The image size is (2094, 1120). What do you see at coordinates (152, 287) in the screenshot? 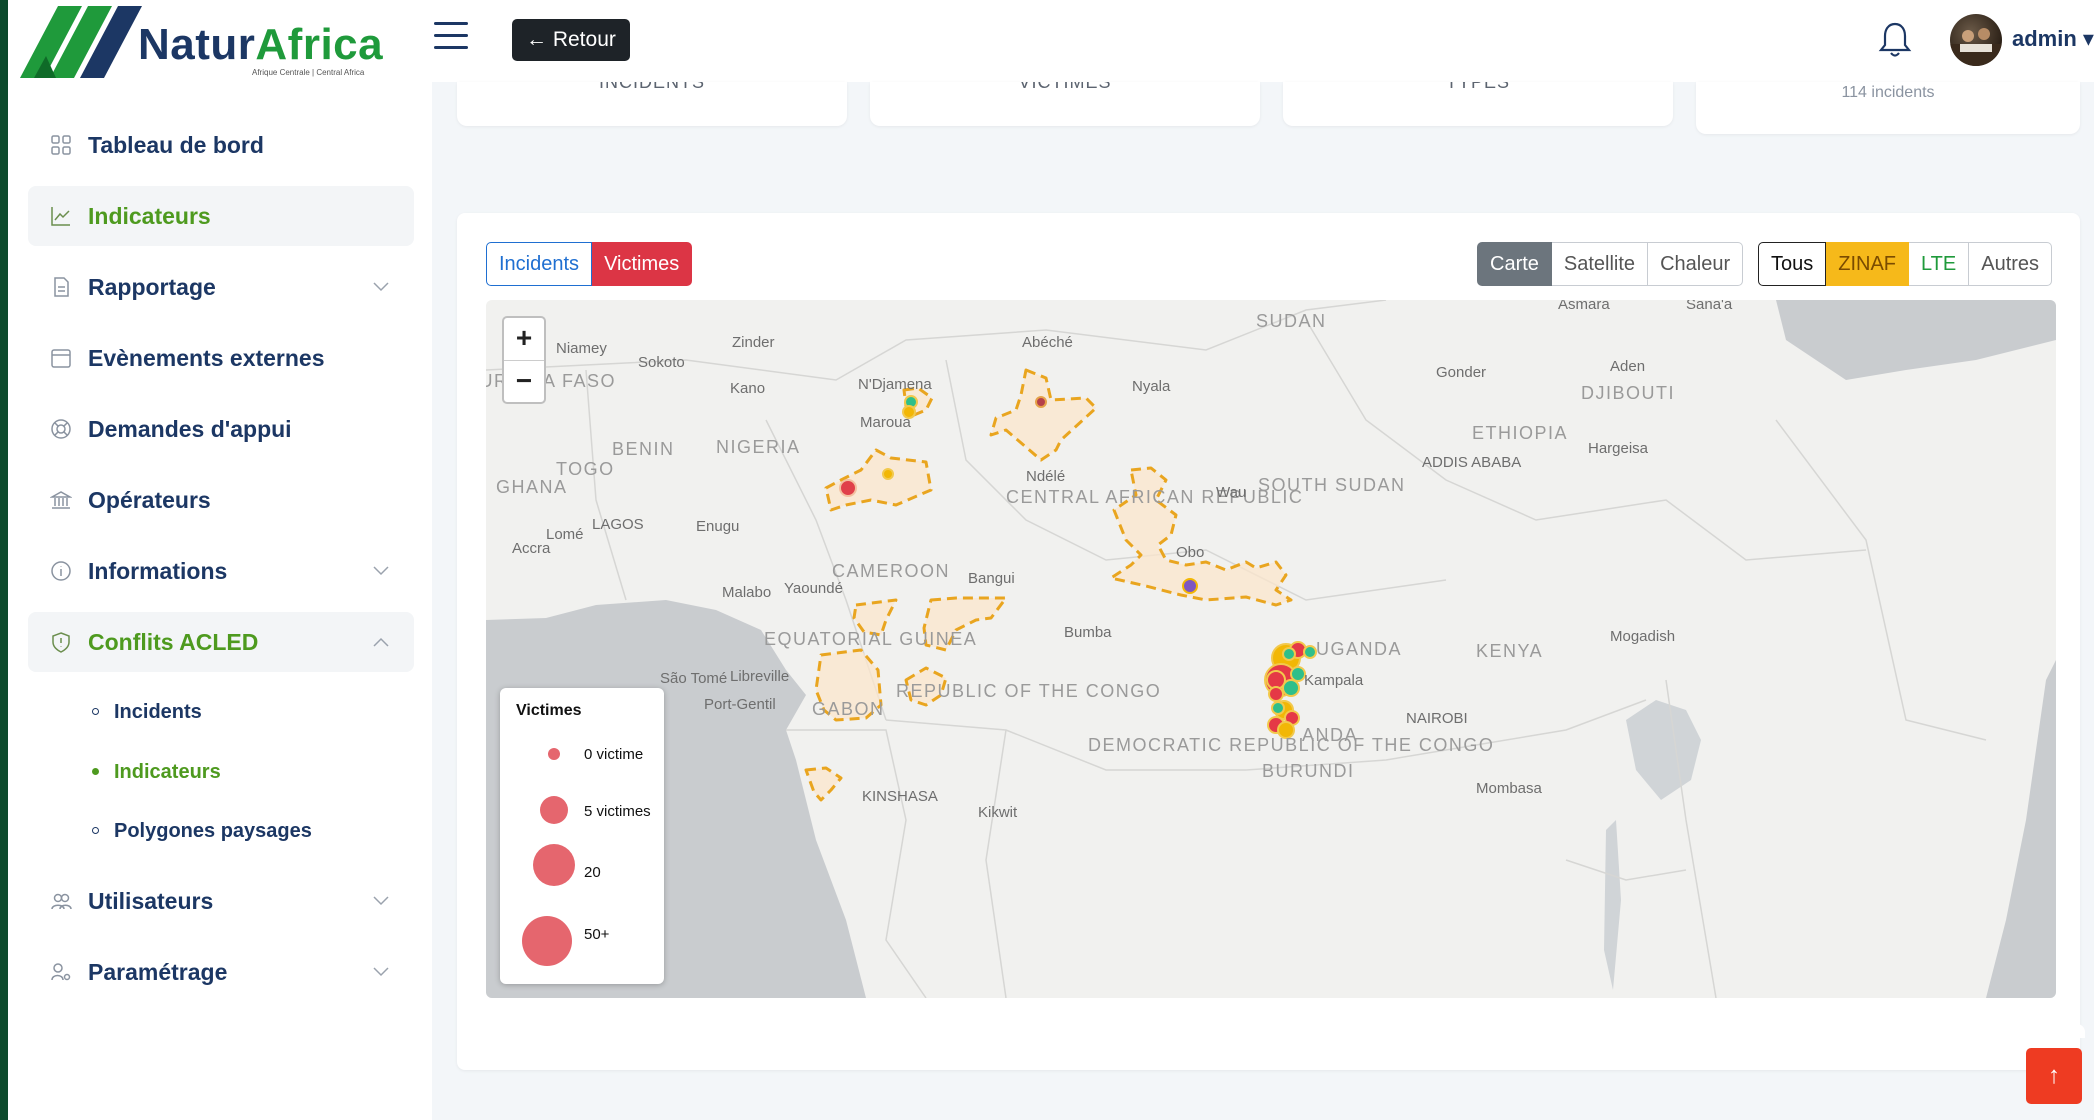
I see `sidebar-item-label: Rapportage` at bounding box center [152, 287].